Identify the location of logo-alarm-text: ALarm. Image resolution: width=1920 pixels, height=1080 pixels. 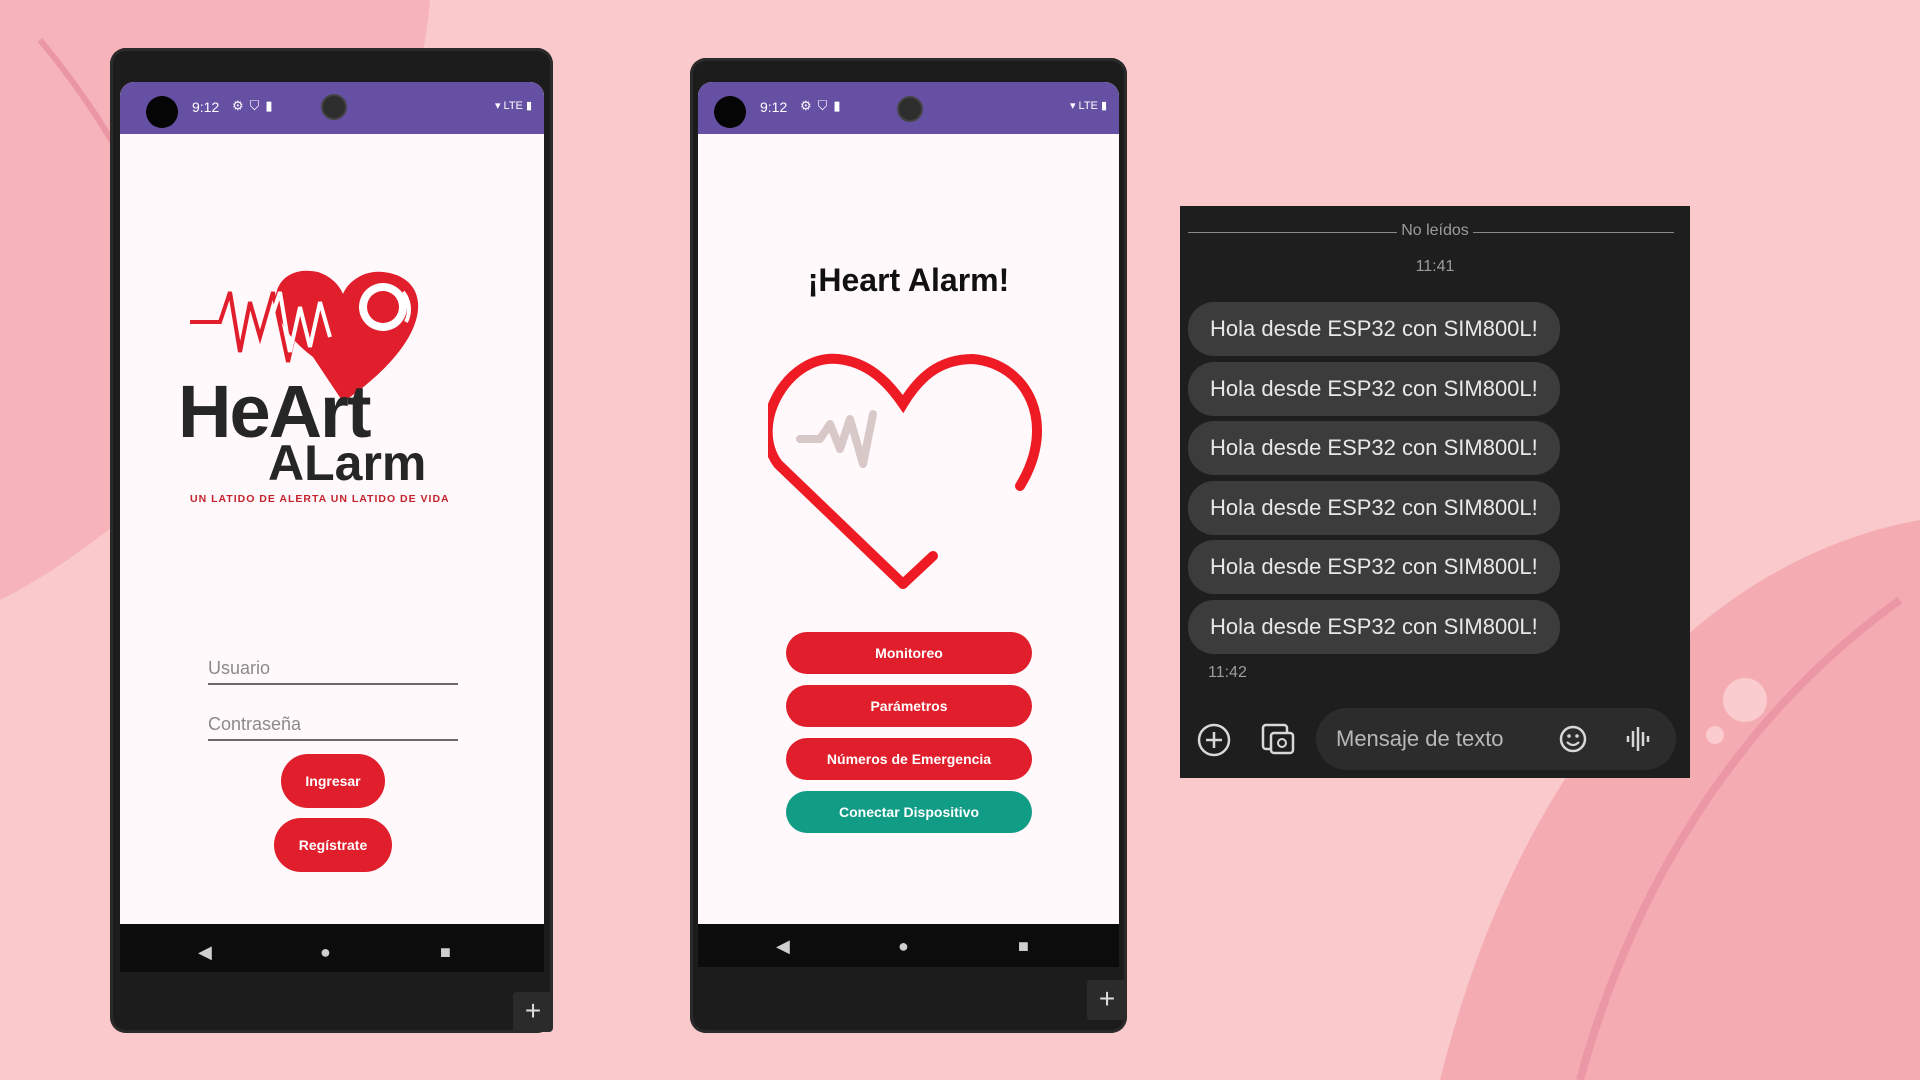
(347, 463).